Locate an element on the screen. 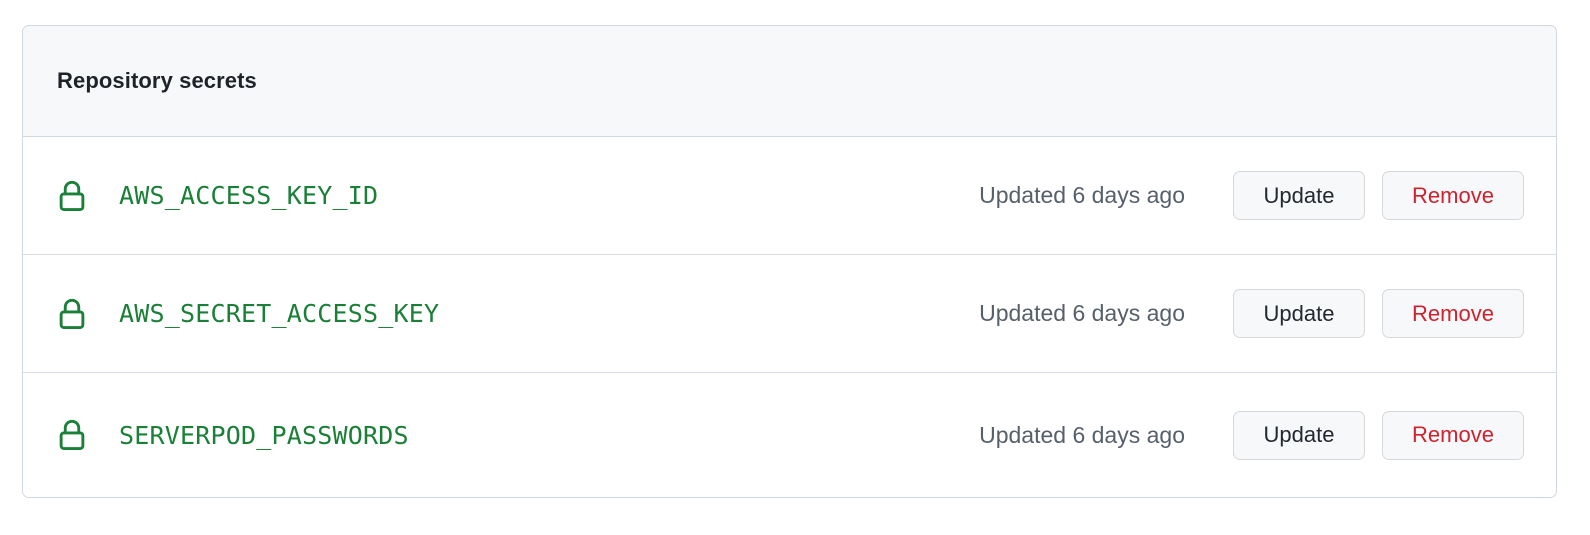  secret-name: AWS_SECRET_ACCESS_KEY is located at coordinates (279, 313).